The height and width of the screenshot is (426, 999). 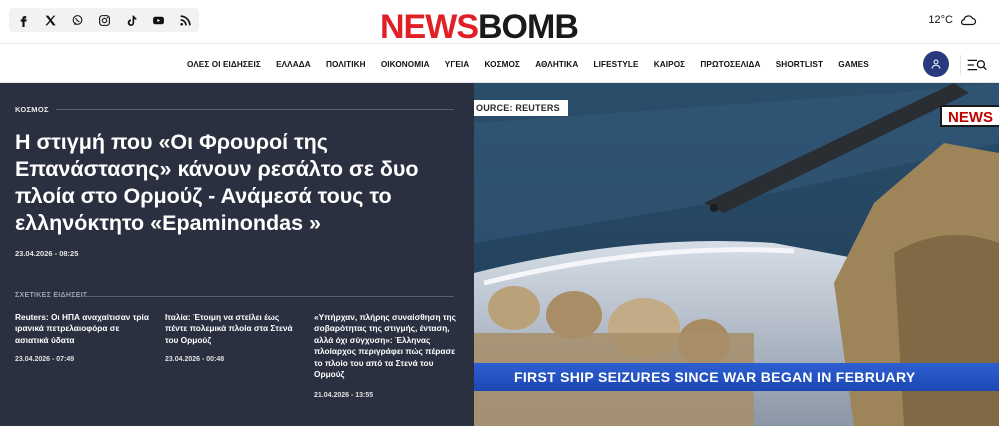 What do you see at coordinates (23, 20) in the screenshot?
I see `facebook-icon` at bounding box center [23, 20].